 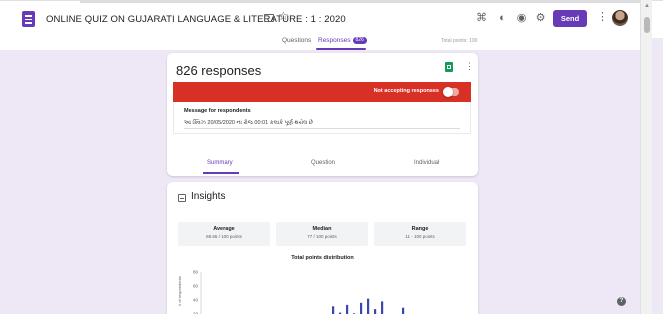 What do you see at coordinates (269, 18) in the screenshot?
I see `folder-icon` at bounding box center [269, 18].